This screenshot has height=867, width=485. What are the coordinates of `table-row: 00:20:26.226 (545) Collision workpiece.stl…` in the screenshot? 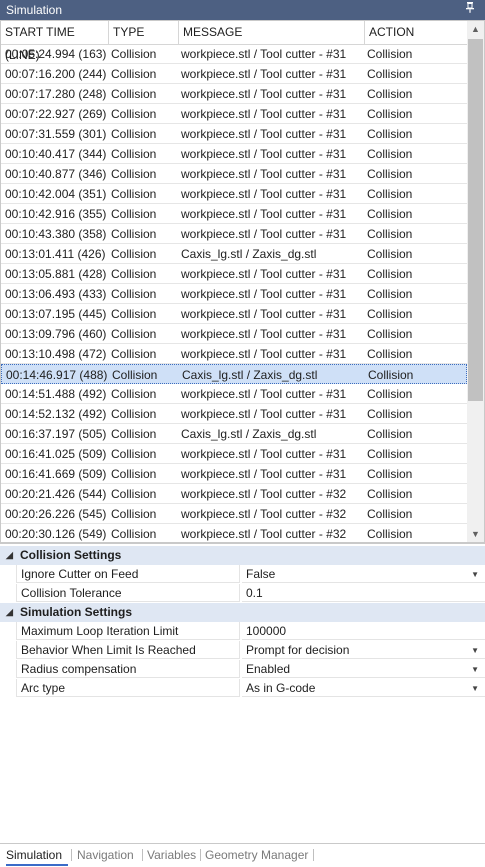 It's located at (234, 514).